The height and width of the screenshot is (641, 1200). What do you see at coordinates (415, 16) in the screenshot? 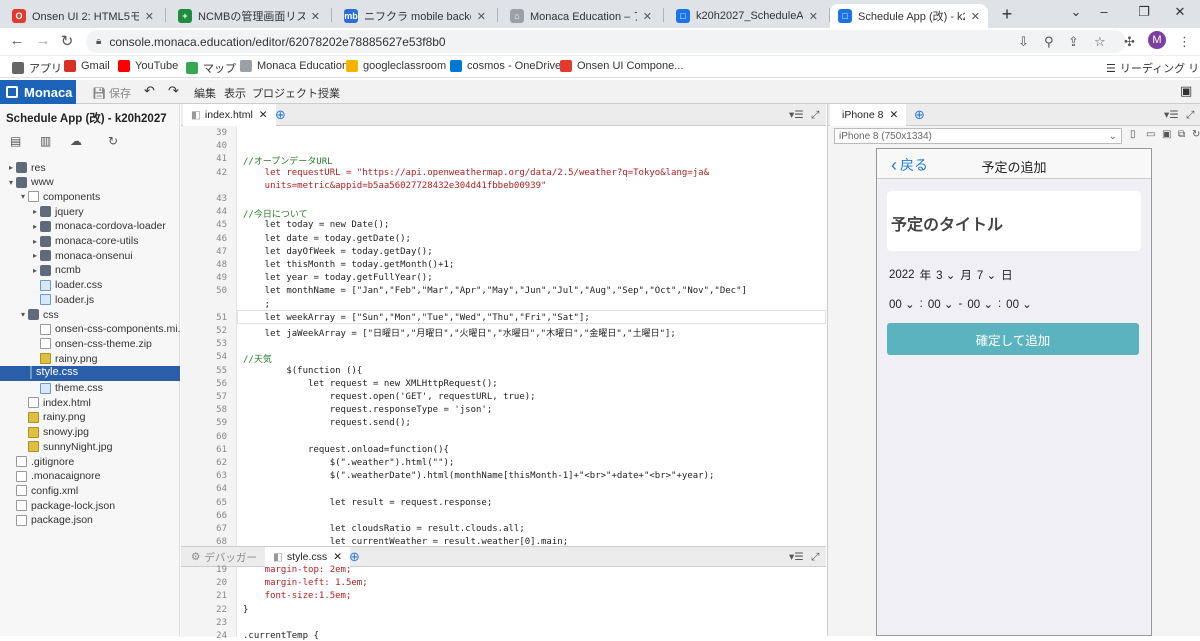
I see `browser-tab-2: mb ニフクラ mobile backend ✕` at bounding box center [415, 16].